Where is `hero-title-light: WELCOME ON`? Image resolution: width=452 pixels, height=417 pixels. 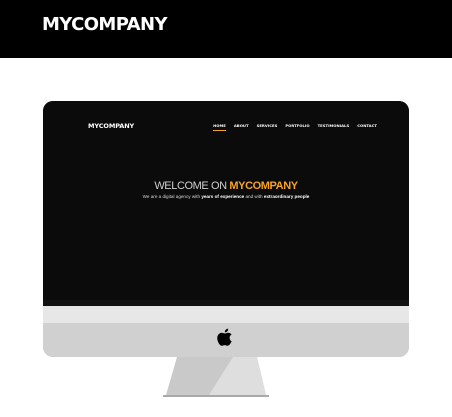
hero-title-light: WELCOME ON is located at coordinates (192, 186).